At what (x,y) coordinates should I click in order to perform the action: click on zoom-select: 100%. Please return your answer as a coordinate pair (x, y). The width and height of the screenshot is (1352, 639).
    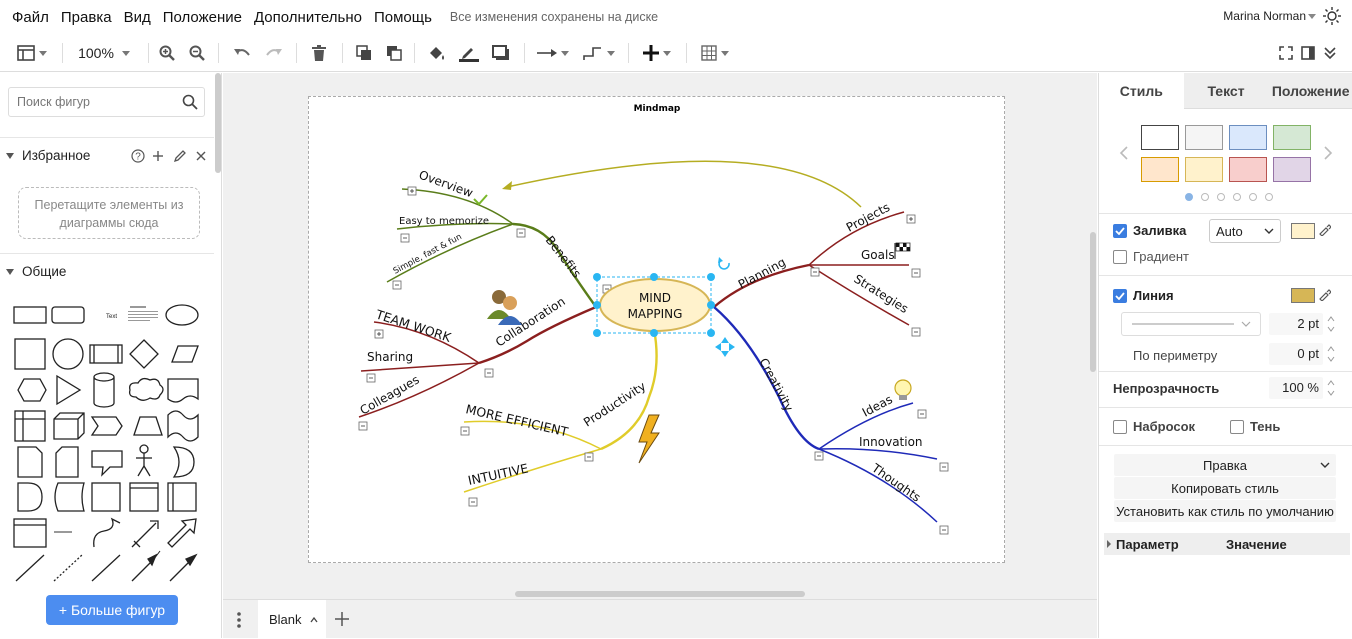
    Looking at the image, I should click on (104, 53).